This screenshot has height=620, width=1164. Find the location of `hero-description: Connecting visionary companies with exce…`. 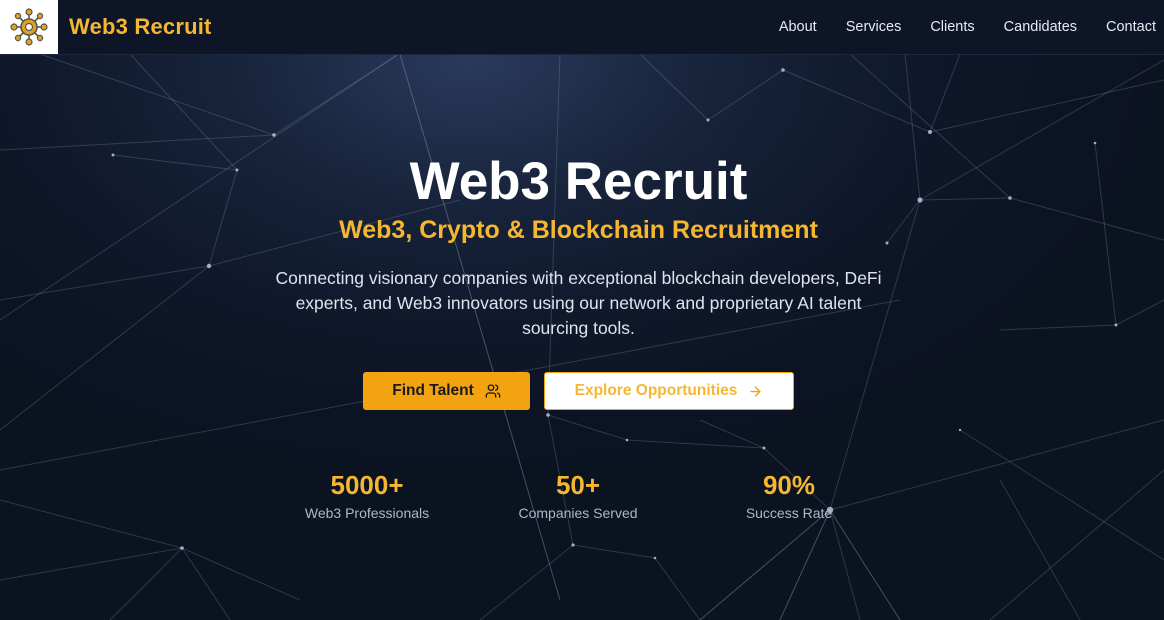

hero-description: Connecting visionary companies with exce… is located at coordinates (578, 303).